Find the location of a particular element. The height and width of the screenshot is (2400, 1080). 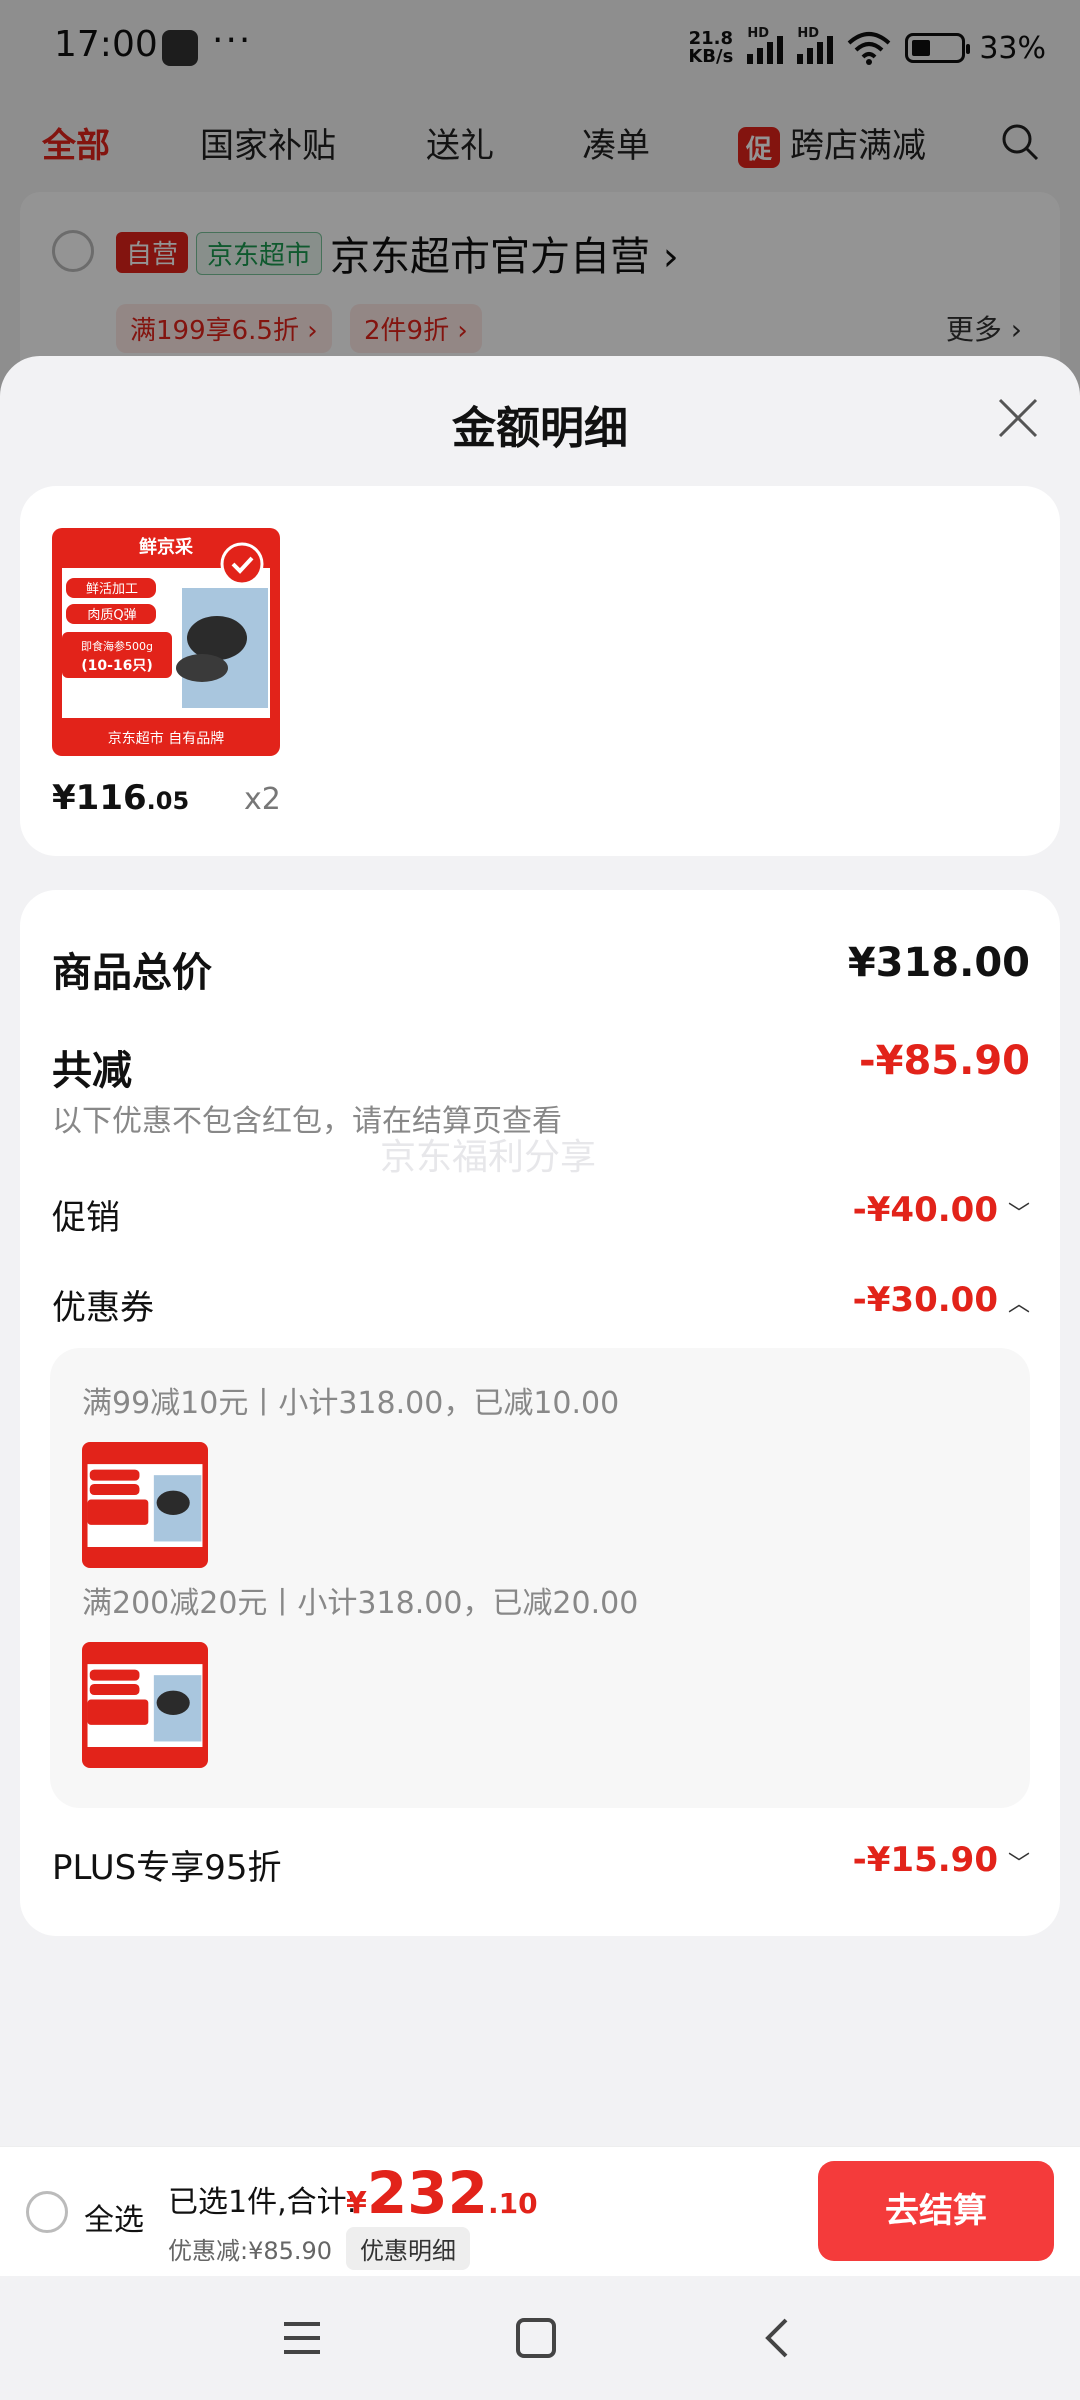

discount-detail-button: 优惠明细 is located at coordinates (408, 2248).